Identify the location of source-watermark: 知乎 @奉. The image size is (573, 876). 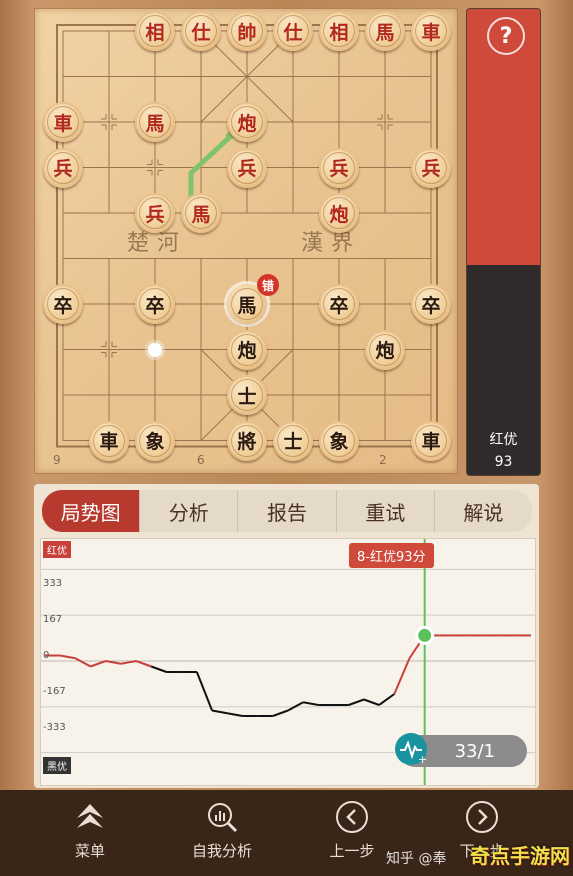
(416, 859).